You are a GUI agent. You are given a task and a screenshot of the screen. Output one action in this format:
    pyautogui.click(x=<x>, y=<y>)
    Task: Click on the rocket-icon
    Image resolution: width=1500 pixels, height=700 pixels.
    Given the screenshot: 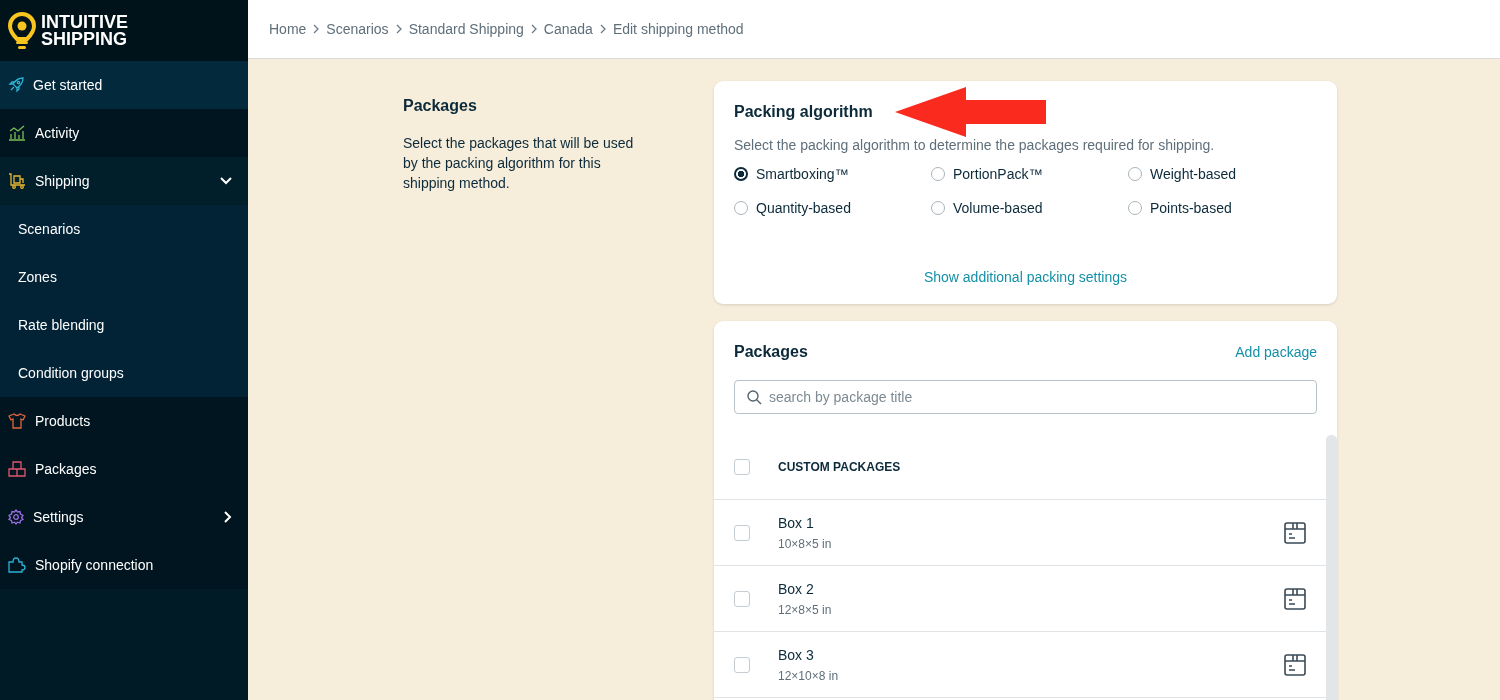 What is the action you would take?
    pyautogui.click(x=16, y=85)
    